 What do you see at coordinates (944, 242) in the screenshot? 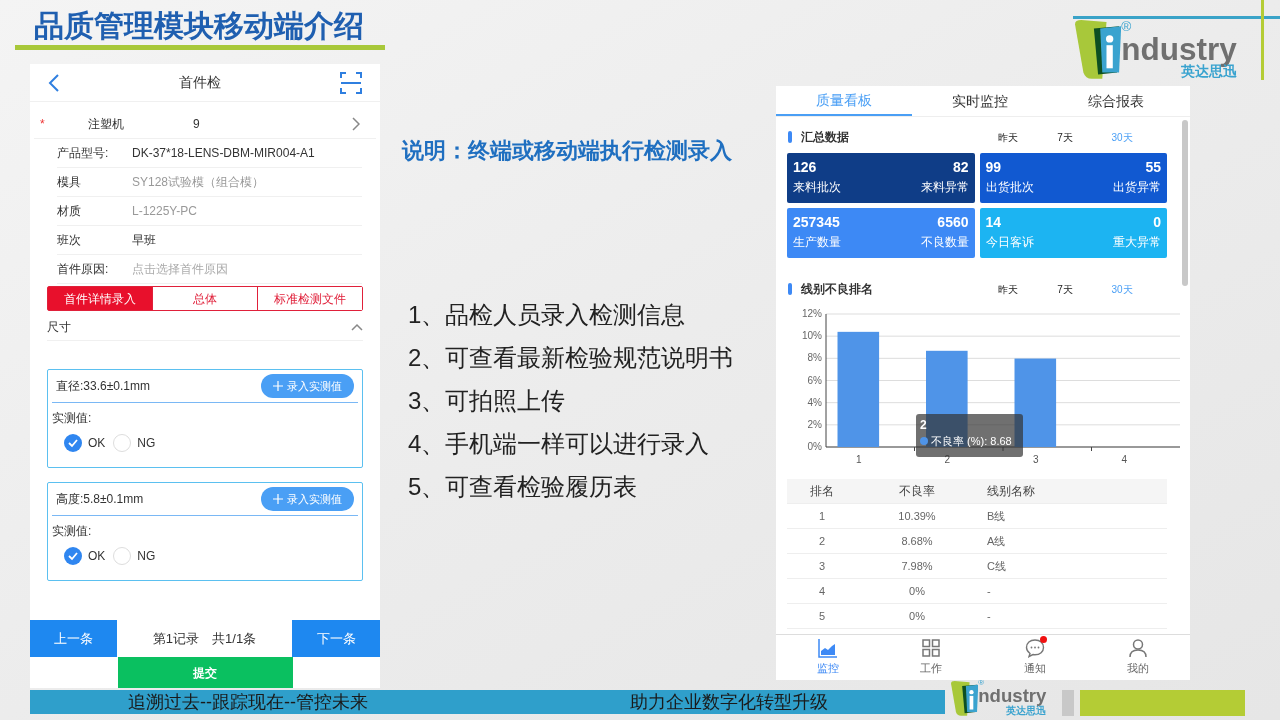
I see `stat-label: 不良数量` at bounding box center [944, 242].